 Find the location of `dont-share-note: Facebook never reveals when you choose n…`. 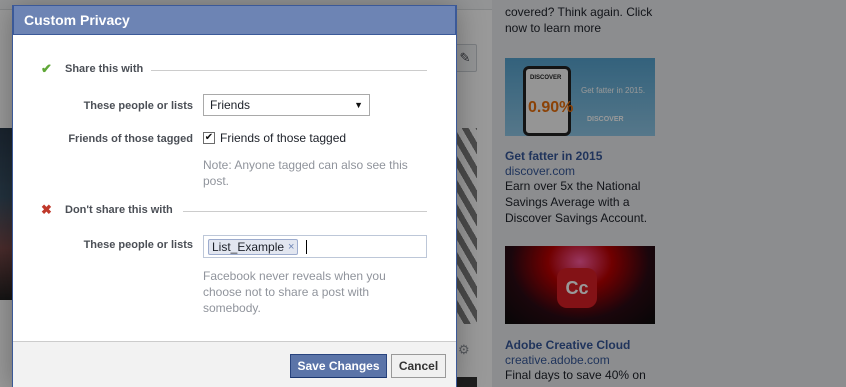

dont-share-note: Facebook never reveals when you choose n… is located at coordinates (294, 292).